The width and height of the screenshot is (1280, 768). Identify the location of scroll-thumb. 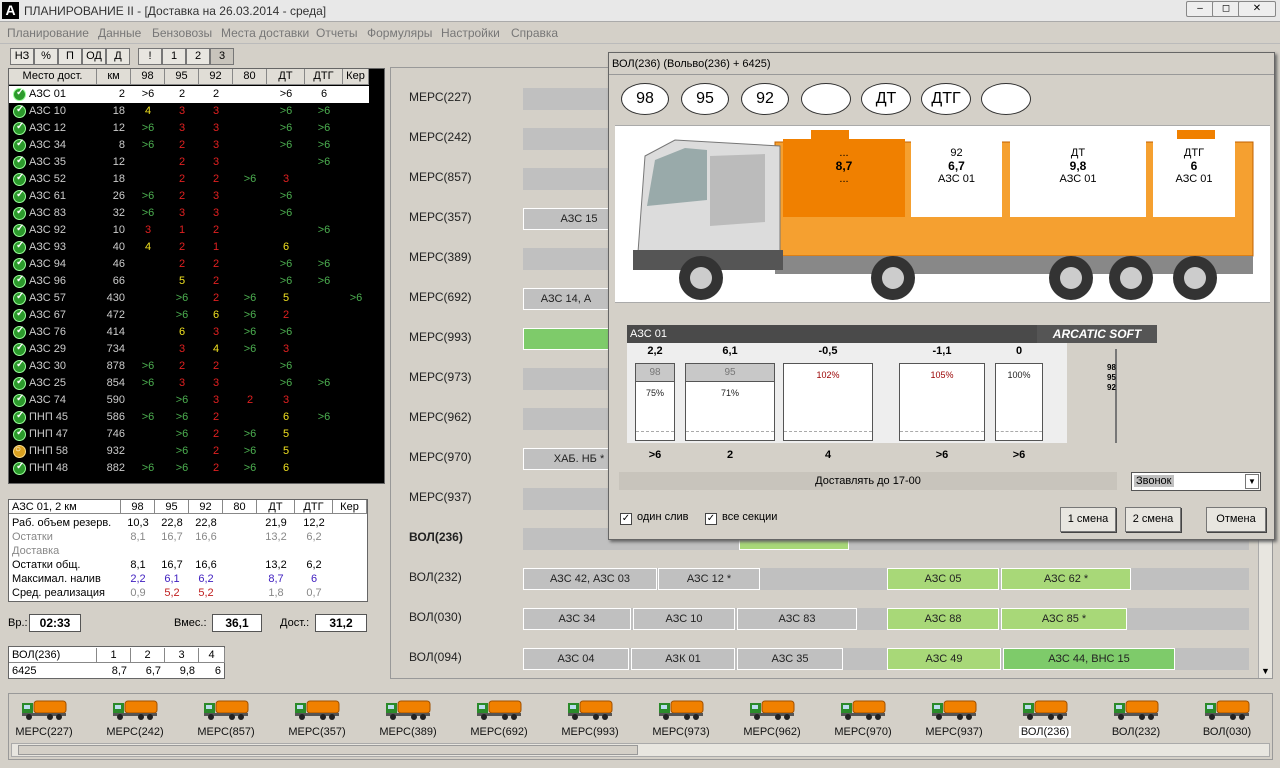
(328, 750).